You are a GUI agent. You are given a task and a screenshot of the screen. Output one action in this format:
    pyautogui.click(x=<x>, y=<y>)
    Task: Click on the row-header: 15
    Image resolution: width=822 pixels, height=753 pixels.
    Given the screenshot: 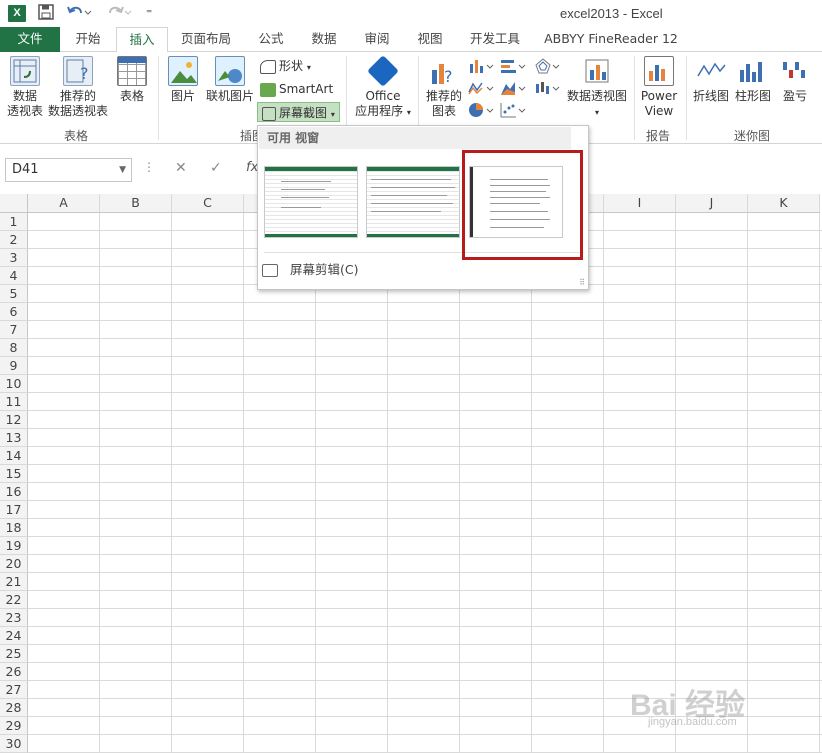 What is the action you would take?
    pyautogui.click(x=14, y=474)
    